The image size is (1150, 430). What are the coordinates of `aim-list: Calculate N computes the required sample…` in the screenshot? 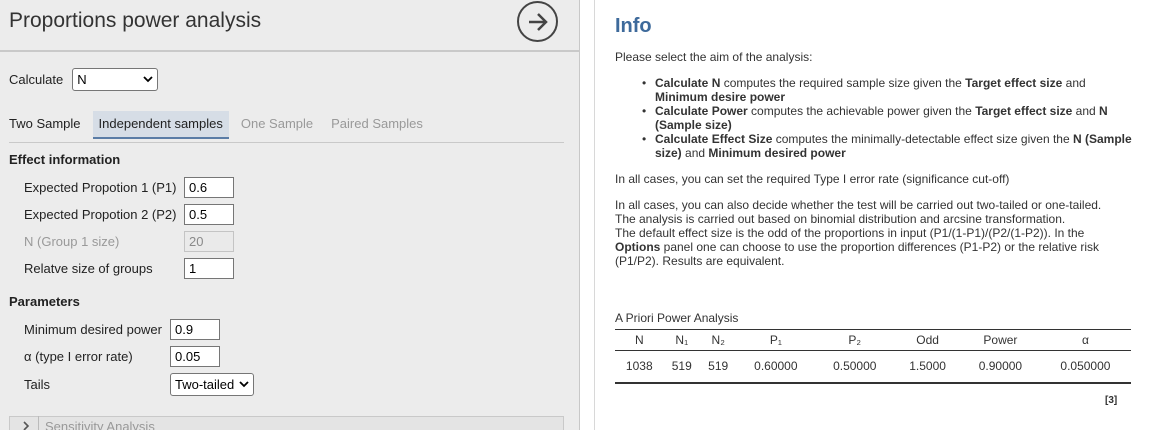 It's located at (888, 118).